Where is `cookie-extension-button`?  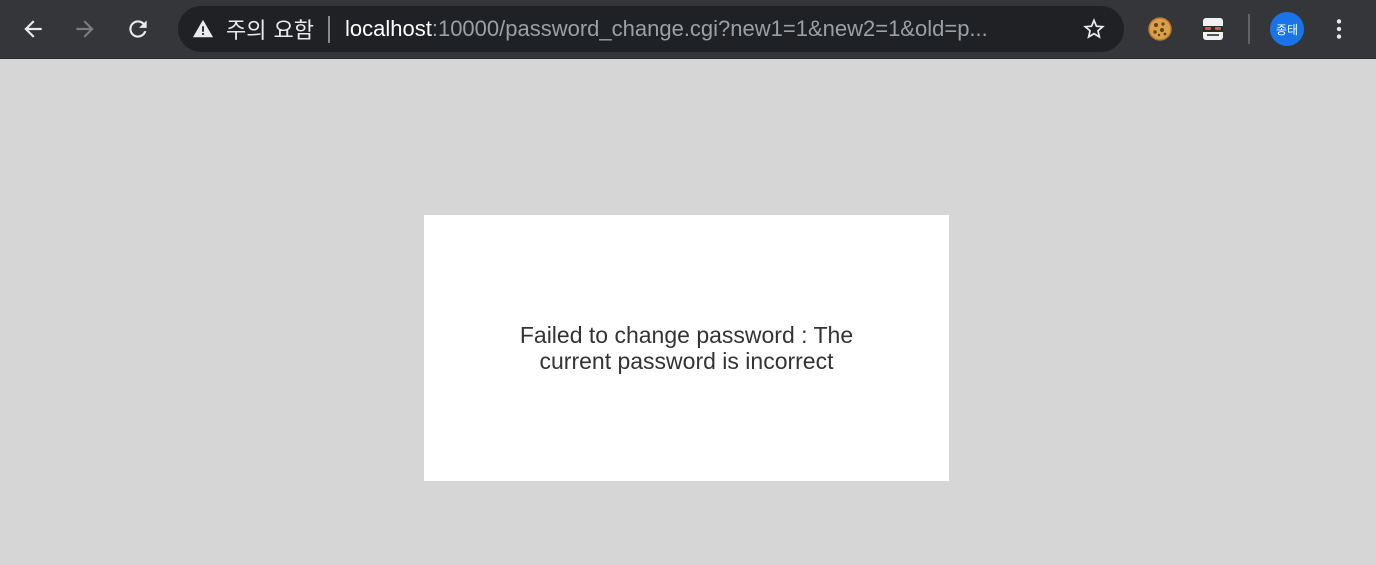 cookie-extension-button is located at coordinates (1160, 29).